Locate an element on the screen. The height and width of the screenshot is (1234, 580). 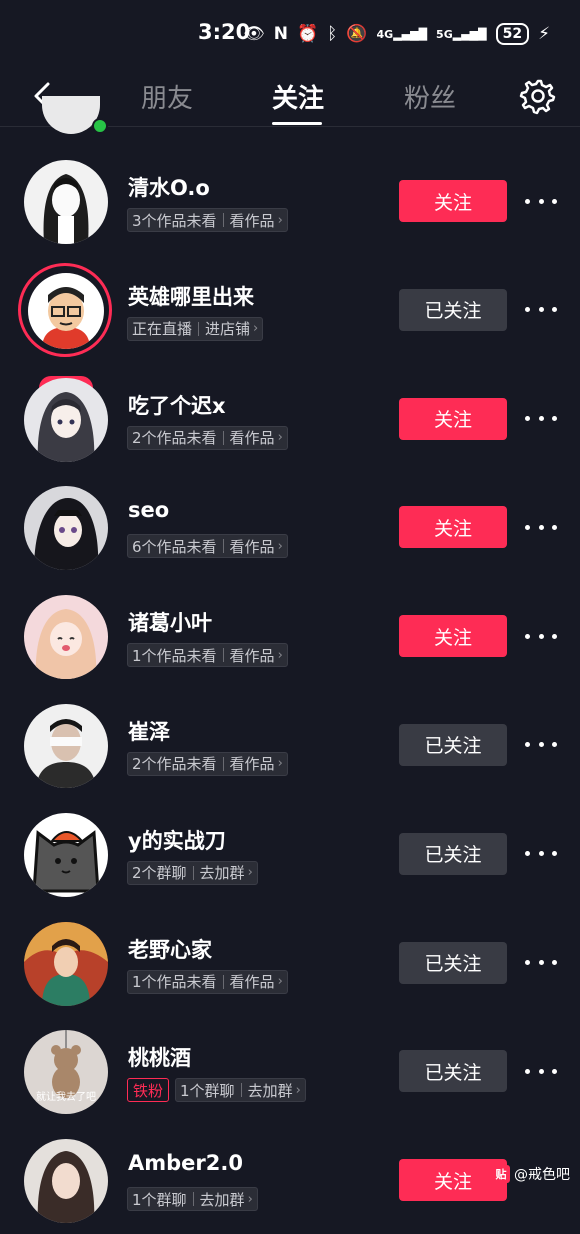
user-activity: 正在直播 进店铺 › is located at coordinates (195, 328).